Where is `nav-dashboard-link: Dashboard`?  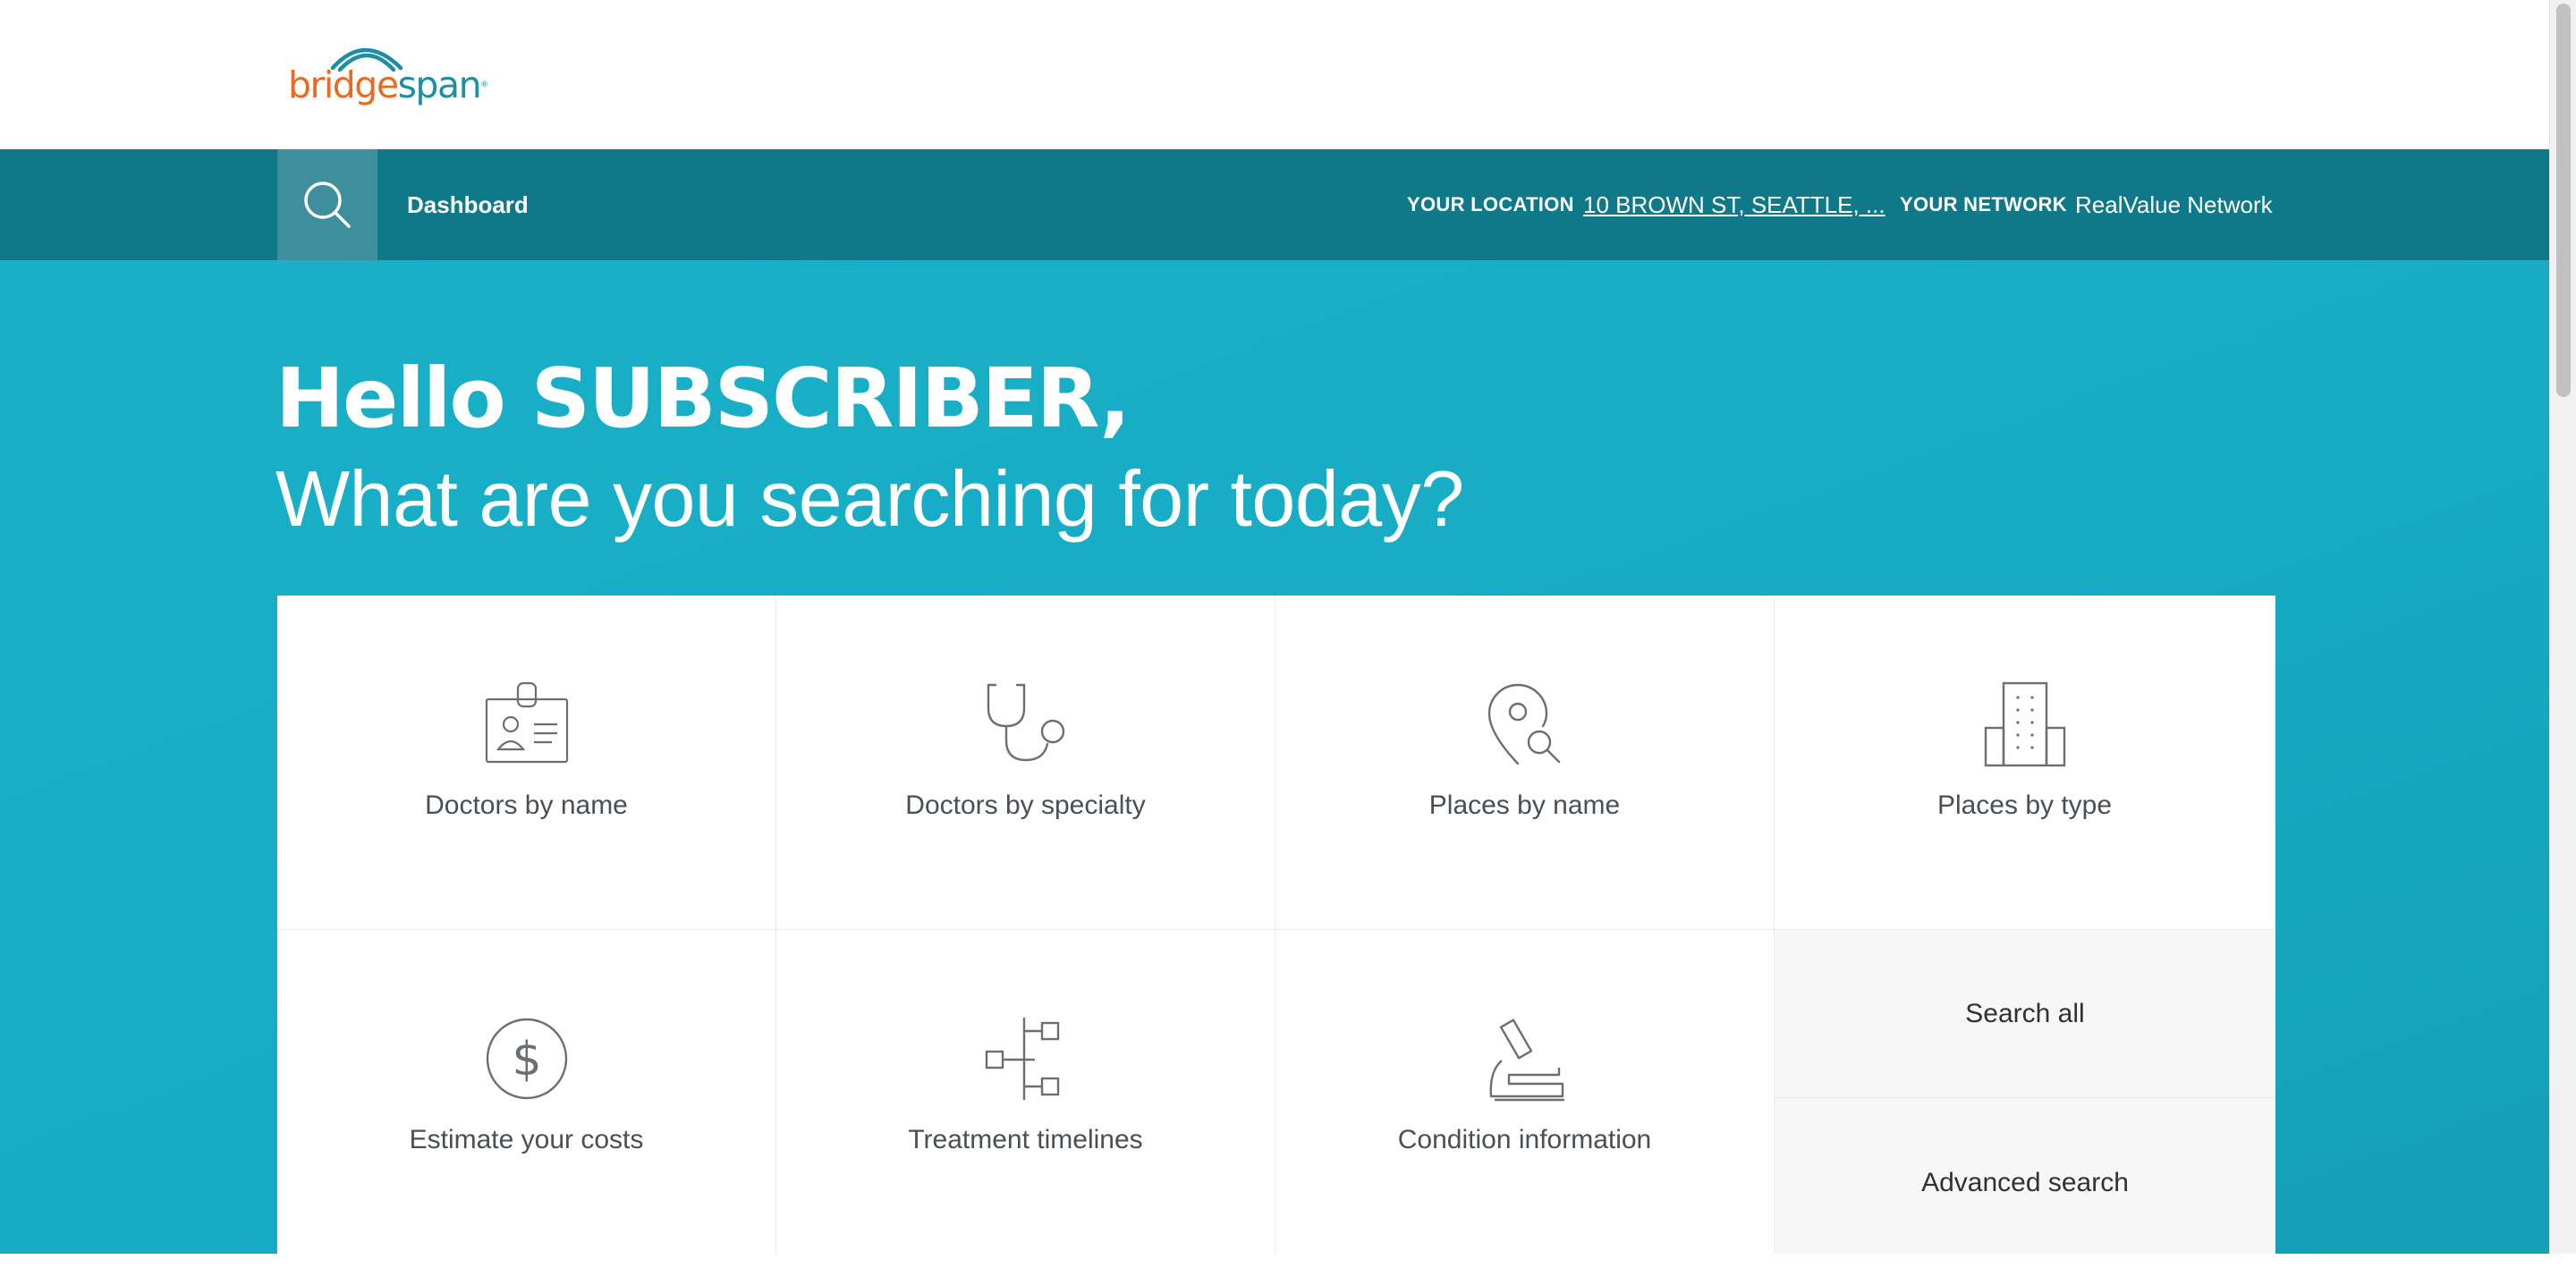
nav-dashboard-link: Dashboard is located at coordinates (468, 204).